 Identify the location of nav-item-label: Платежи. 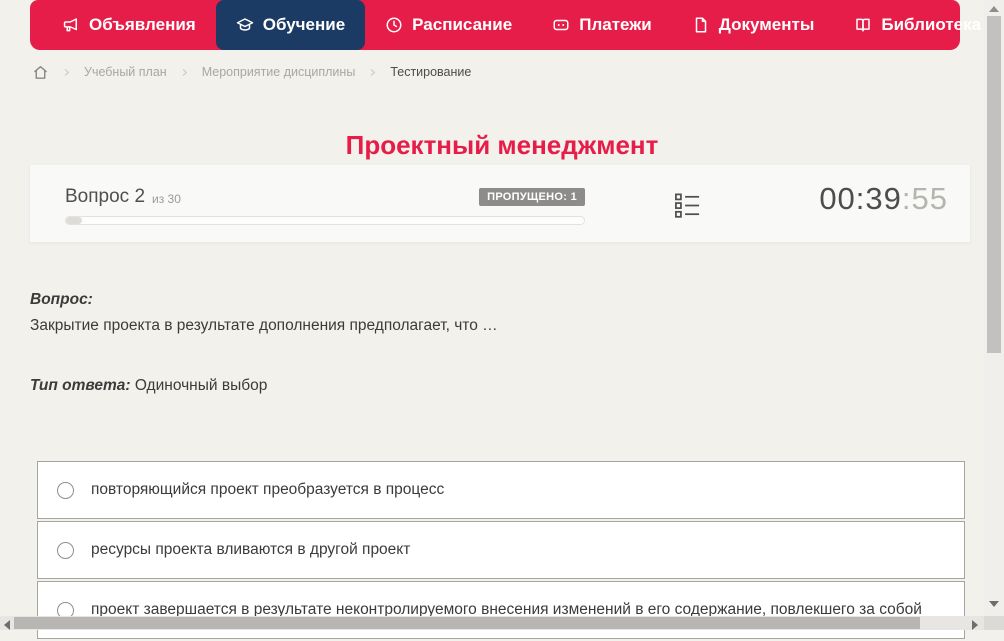
(615, 24).